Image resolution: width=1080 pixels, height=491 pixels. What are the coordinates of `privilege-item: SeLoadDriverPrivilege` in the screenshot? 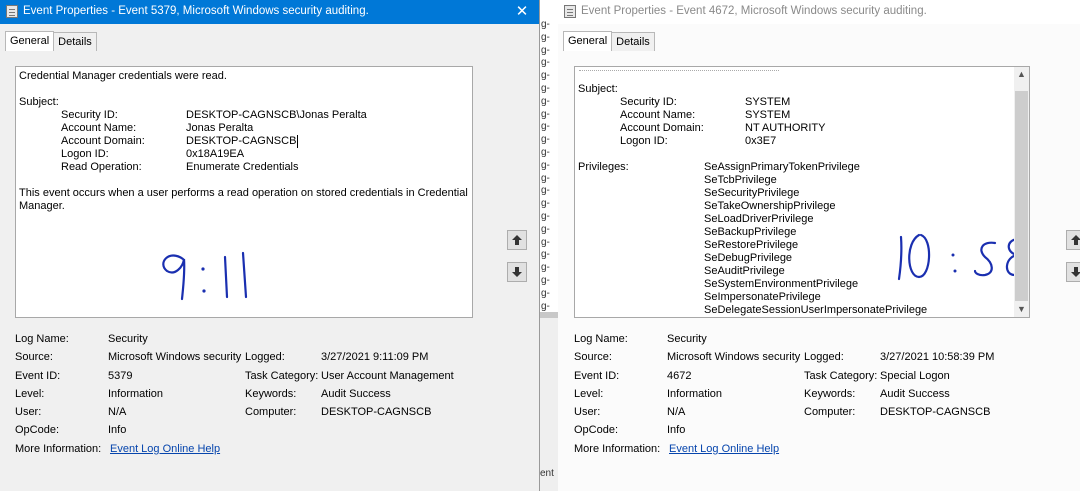 It's located at (759, 219).